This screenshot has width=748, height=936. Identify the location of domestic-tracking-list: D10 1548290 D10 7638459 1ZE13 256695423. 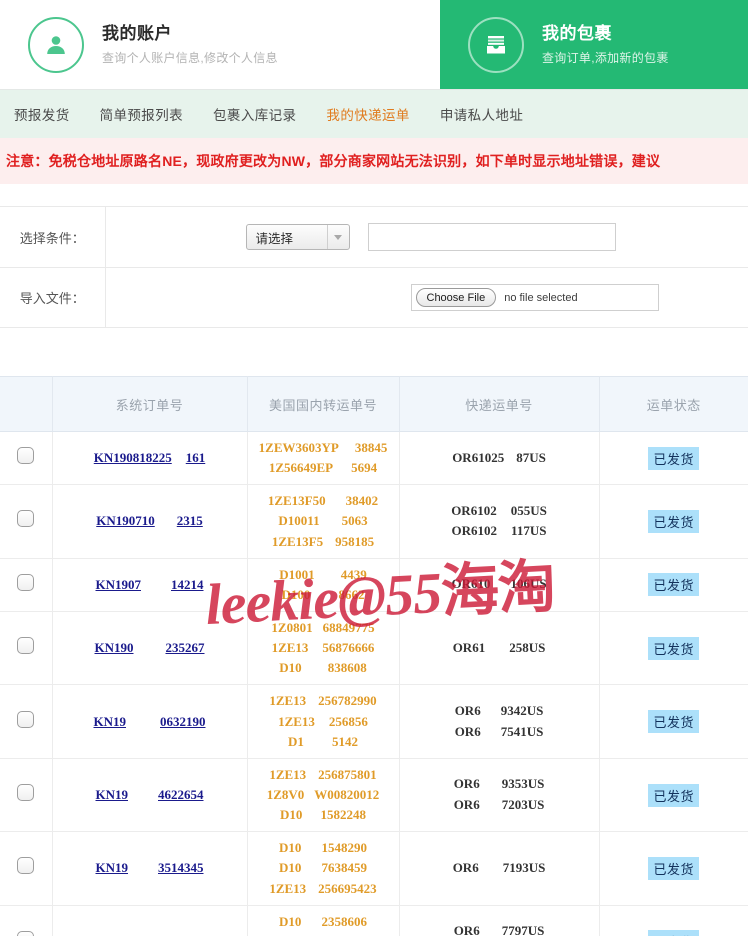
(323, 868).